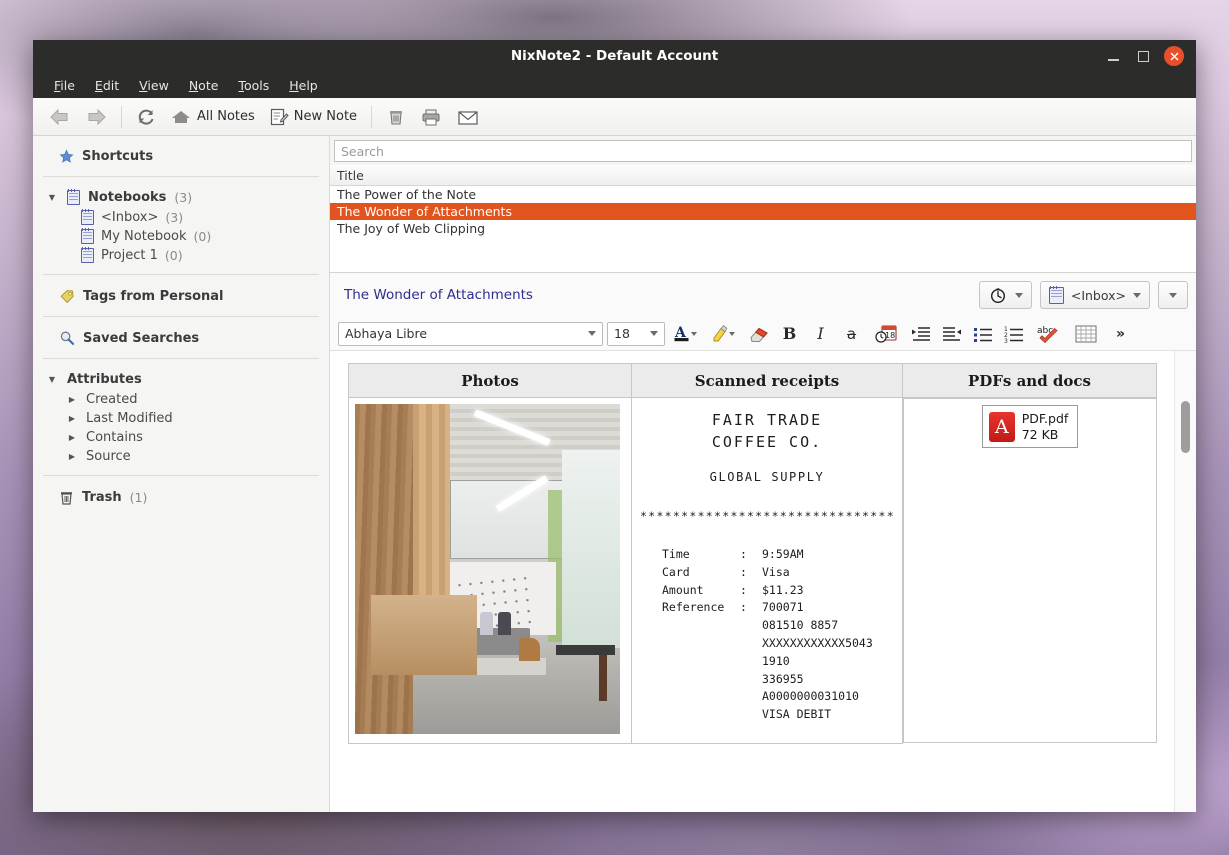  I want to click on scrollbar-thumb, so click(1185, 427).